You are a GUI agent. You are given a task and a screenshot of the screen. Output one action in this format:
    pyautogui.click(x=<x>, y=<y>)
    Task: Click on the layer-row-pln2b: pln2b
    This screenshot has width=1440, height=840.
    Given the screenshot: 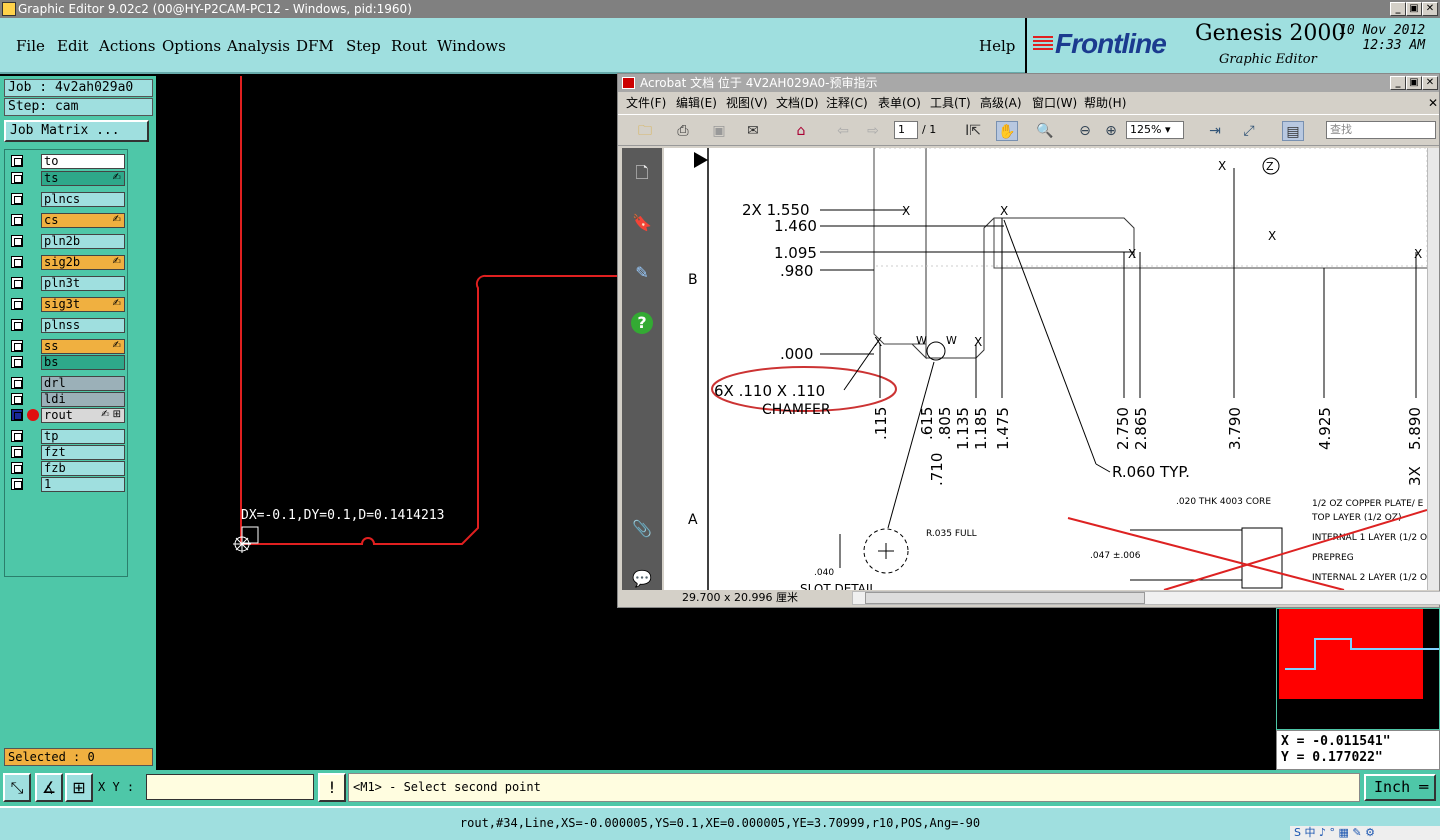 What is the action you would take?
    pyautogui.click(x=68, y=241)
    